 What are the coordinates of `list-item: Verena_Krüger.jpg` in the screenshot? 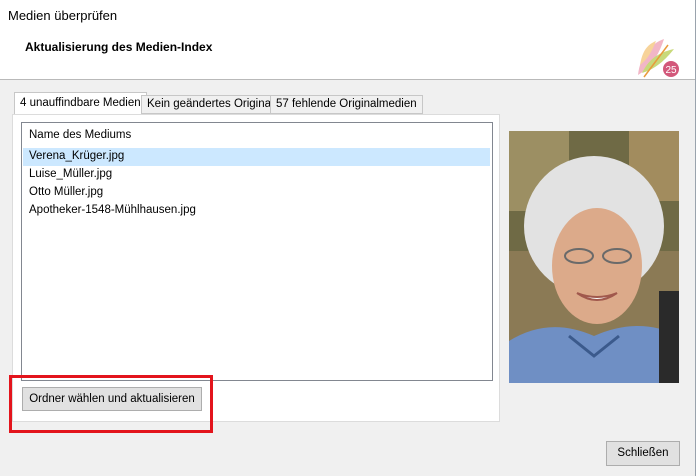 It's located at (256, 157).